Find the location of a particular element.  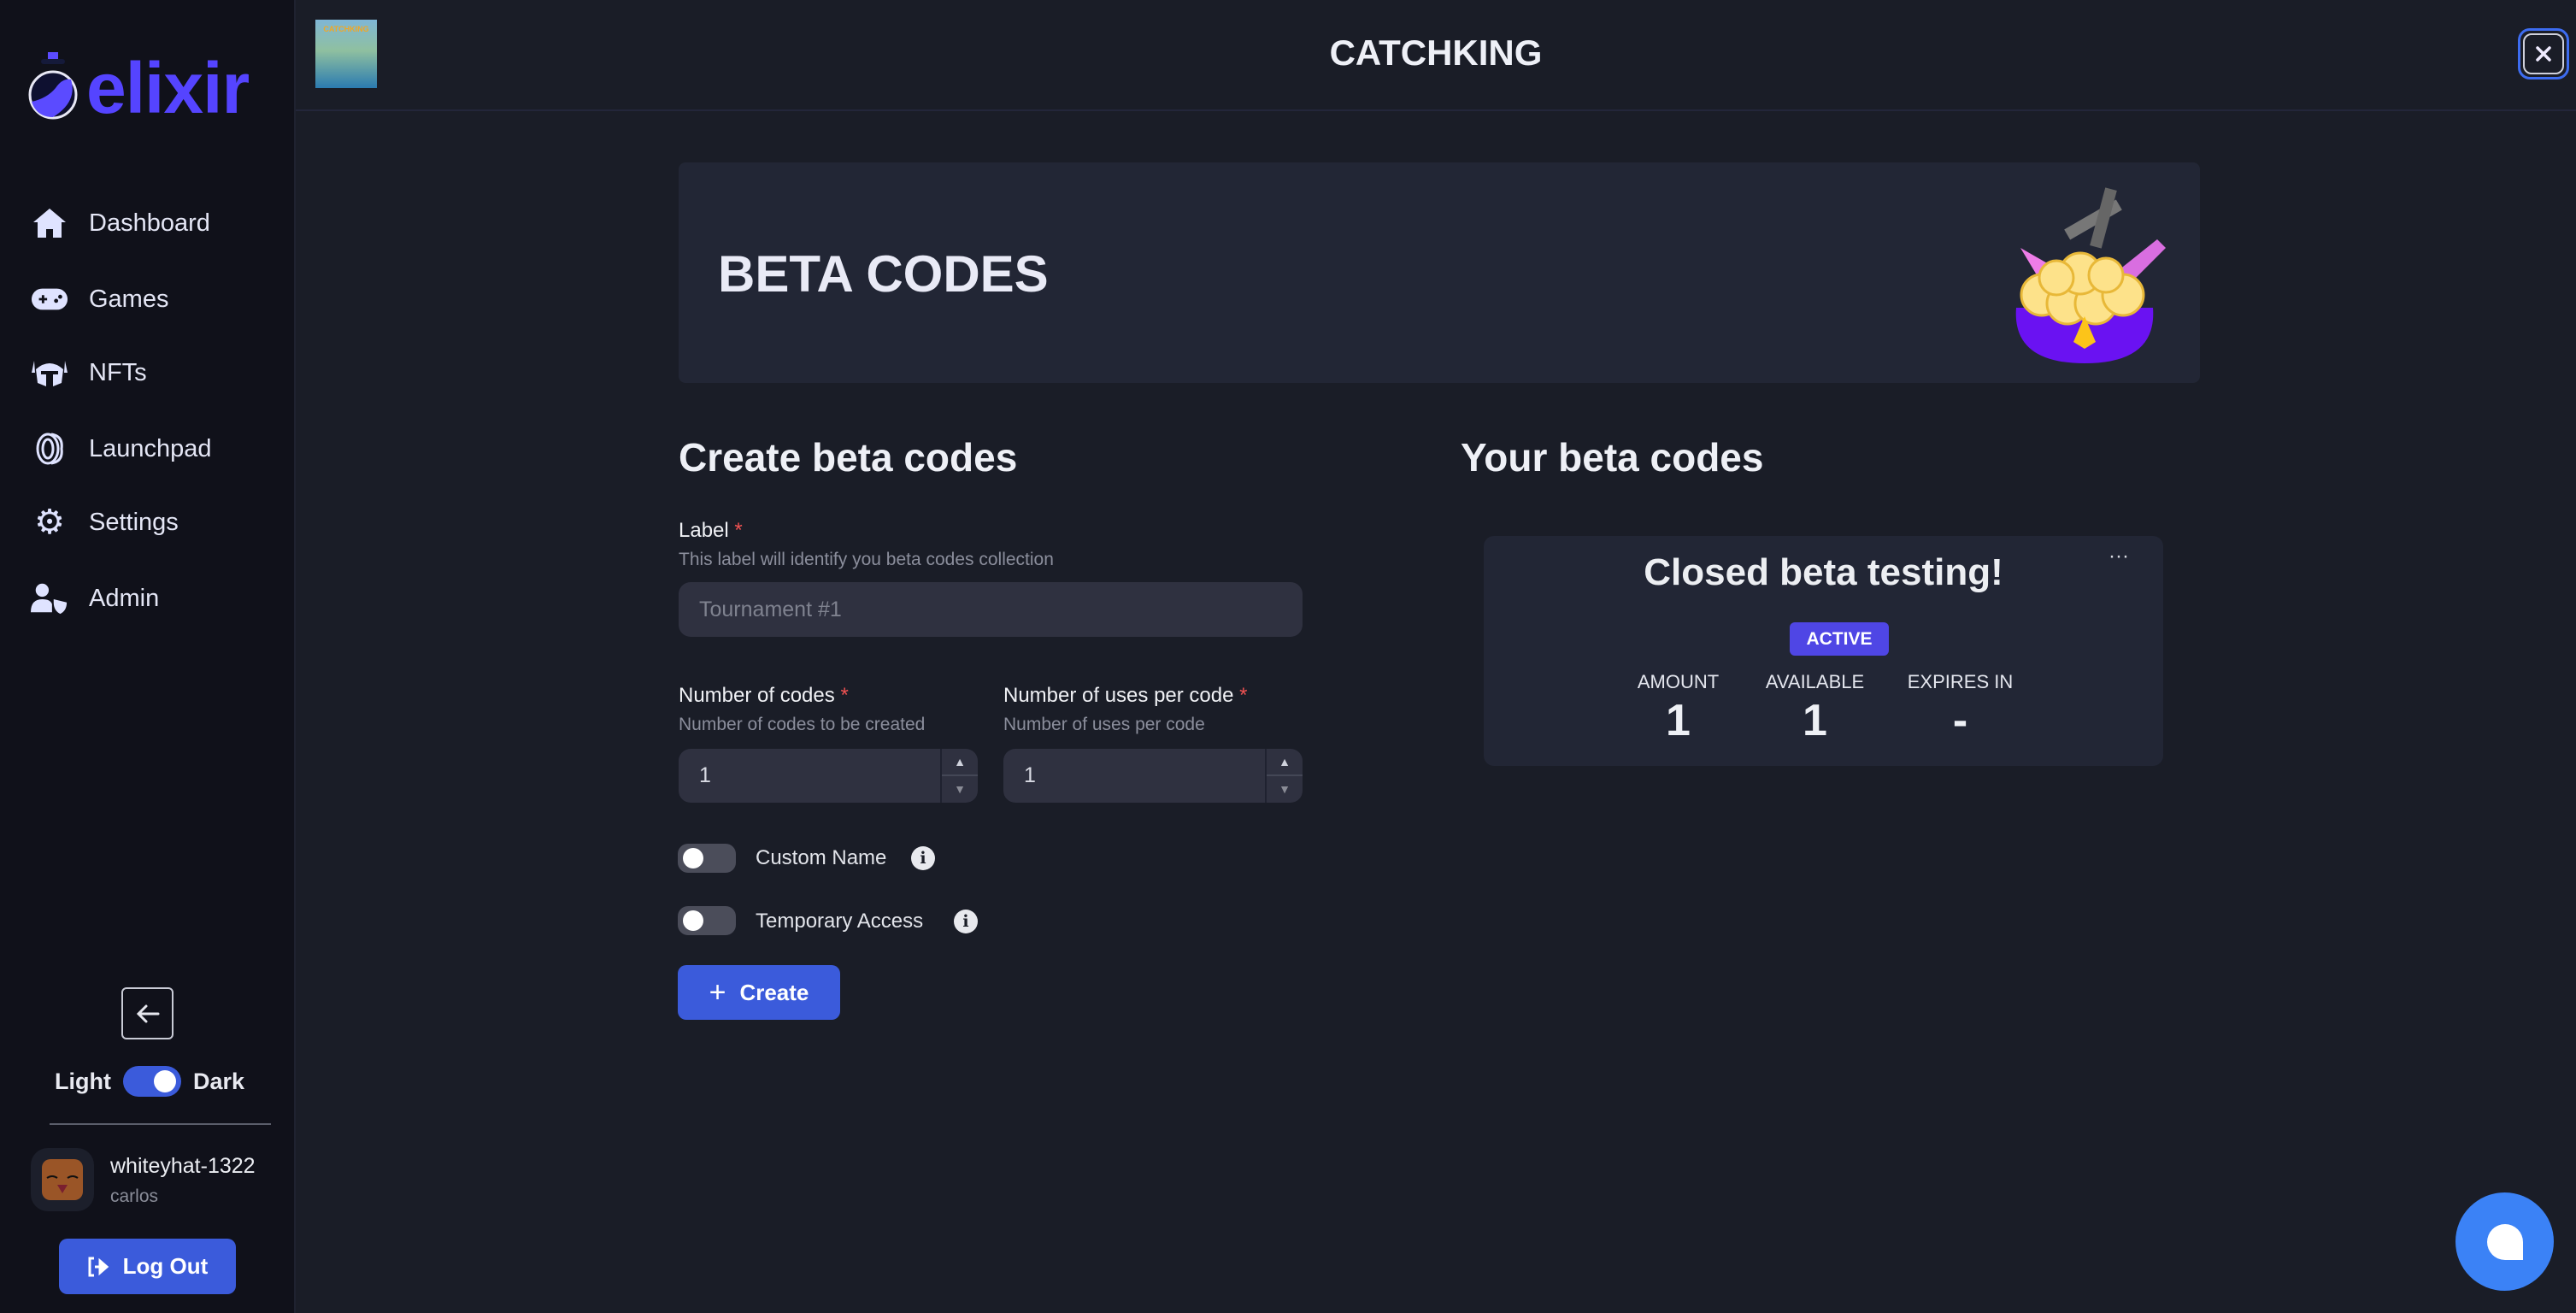

sidebar-item-admin: Admin is located at coordinates (155, 598).